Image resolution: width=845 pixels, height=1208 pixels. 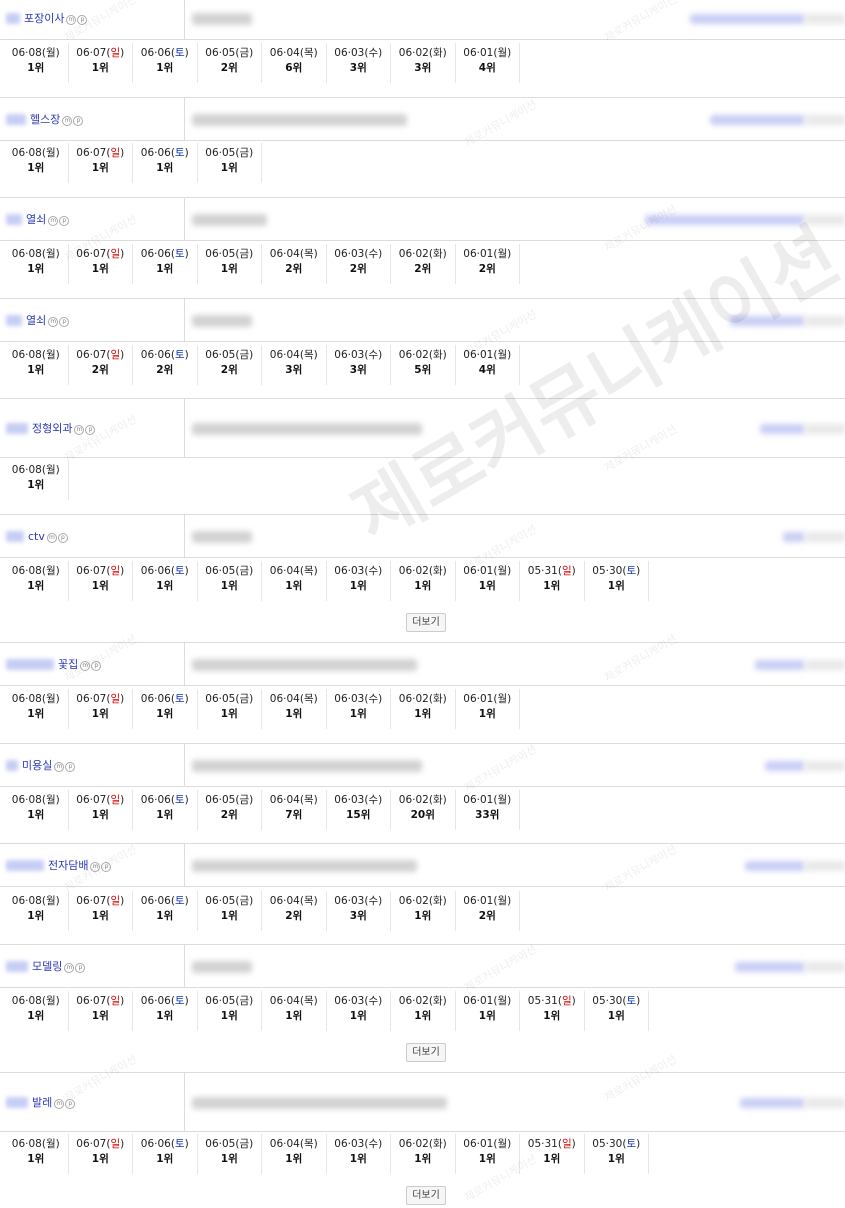 I want to click on rank-cell: 06·06(토) 1위, so click(x=165, y=709).